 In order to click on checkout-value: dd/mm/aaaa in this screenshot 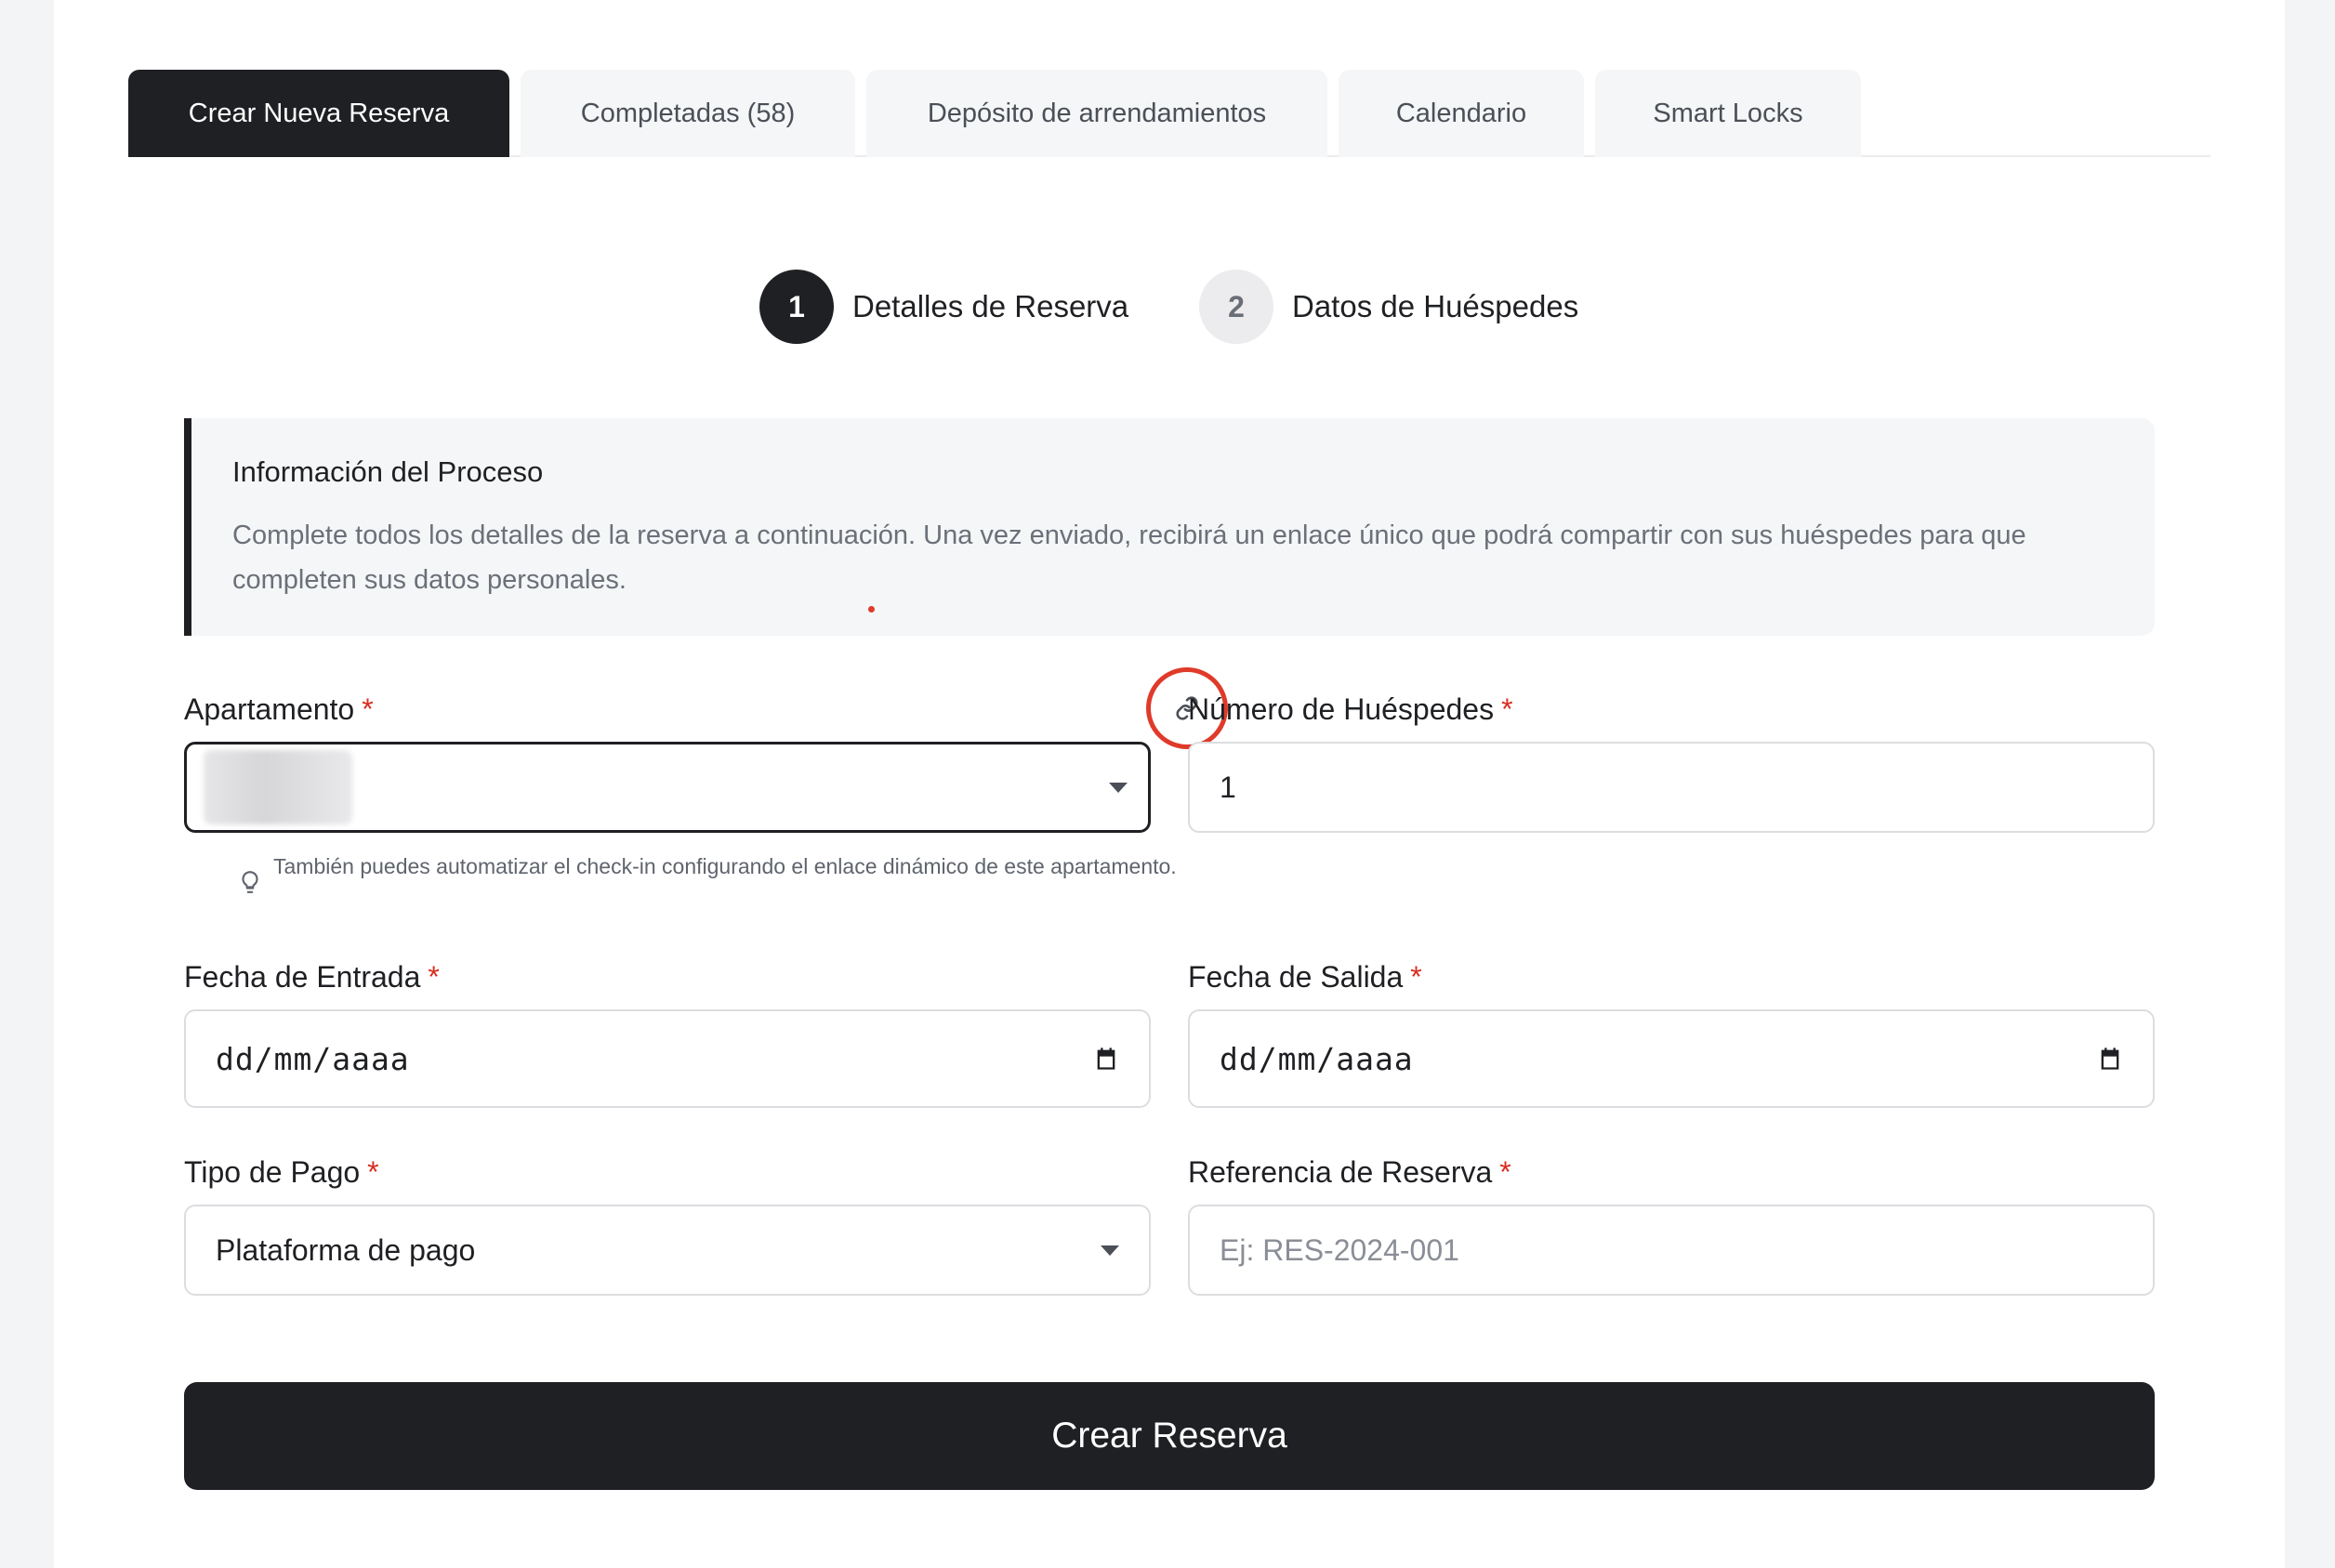, I will do `click(1317, 1059)`.